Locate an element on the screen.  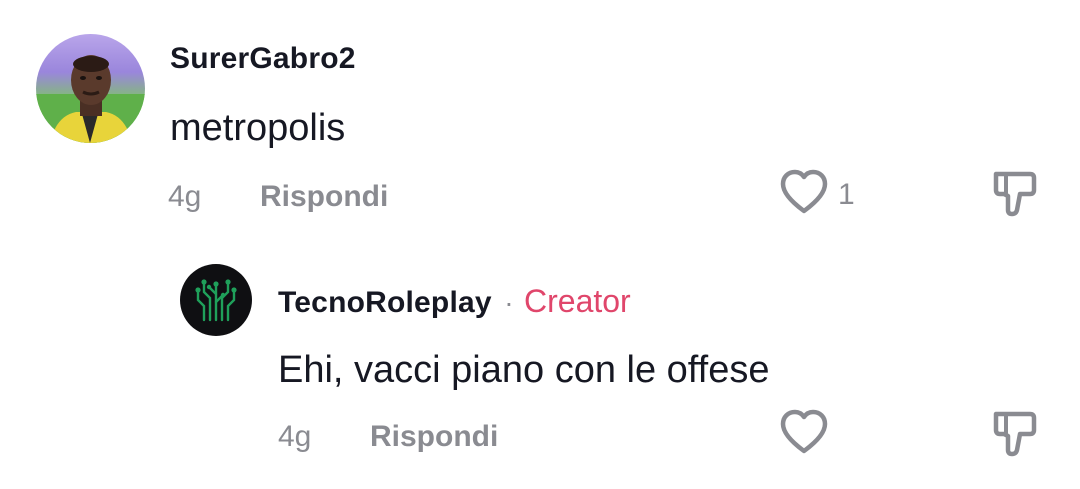
reply-button: Rispondi is located at coordinates (324, 197).